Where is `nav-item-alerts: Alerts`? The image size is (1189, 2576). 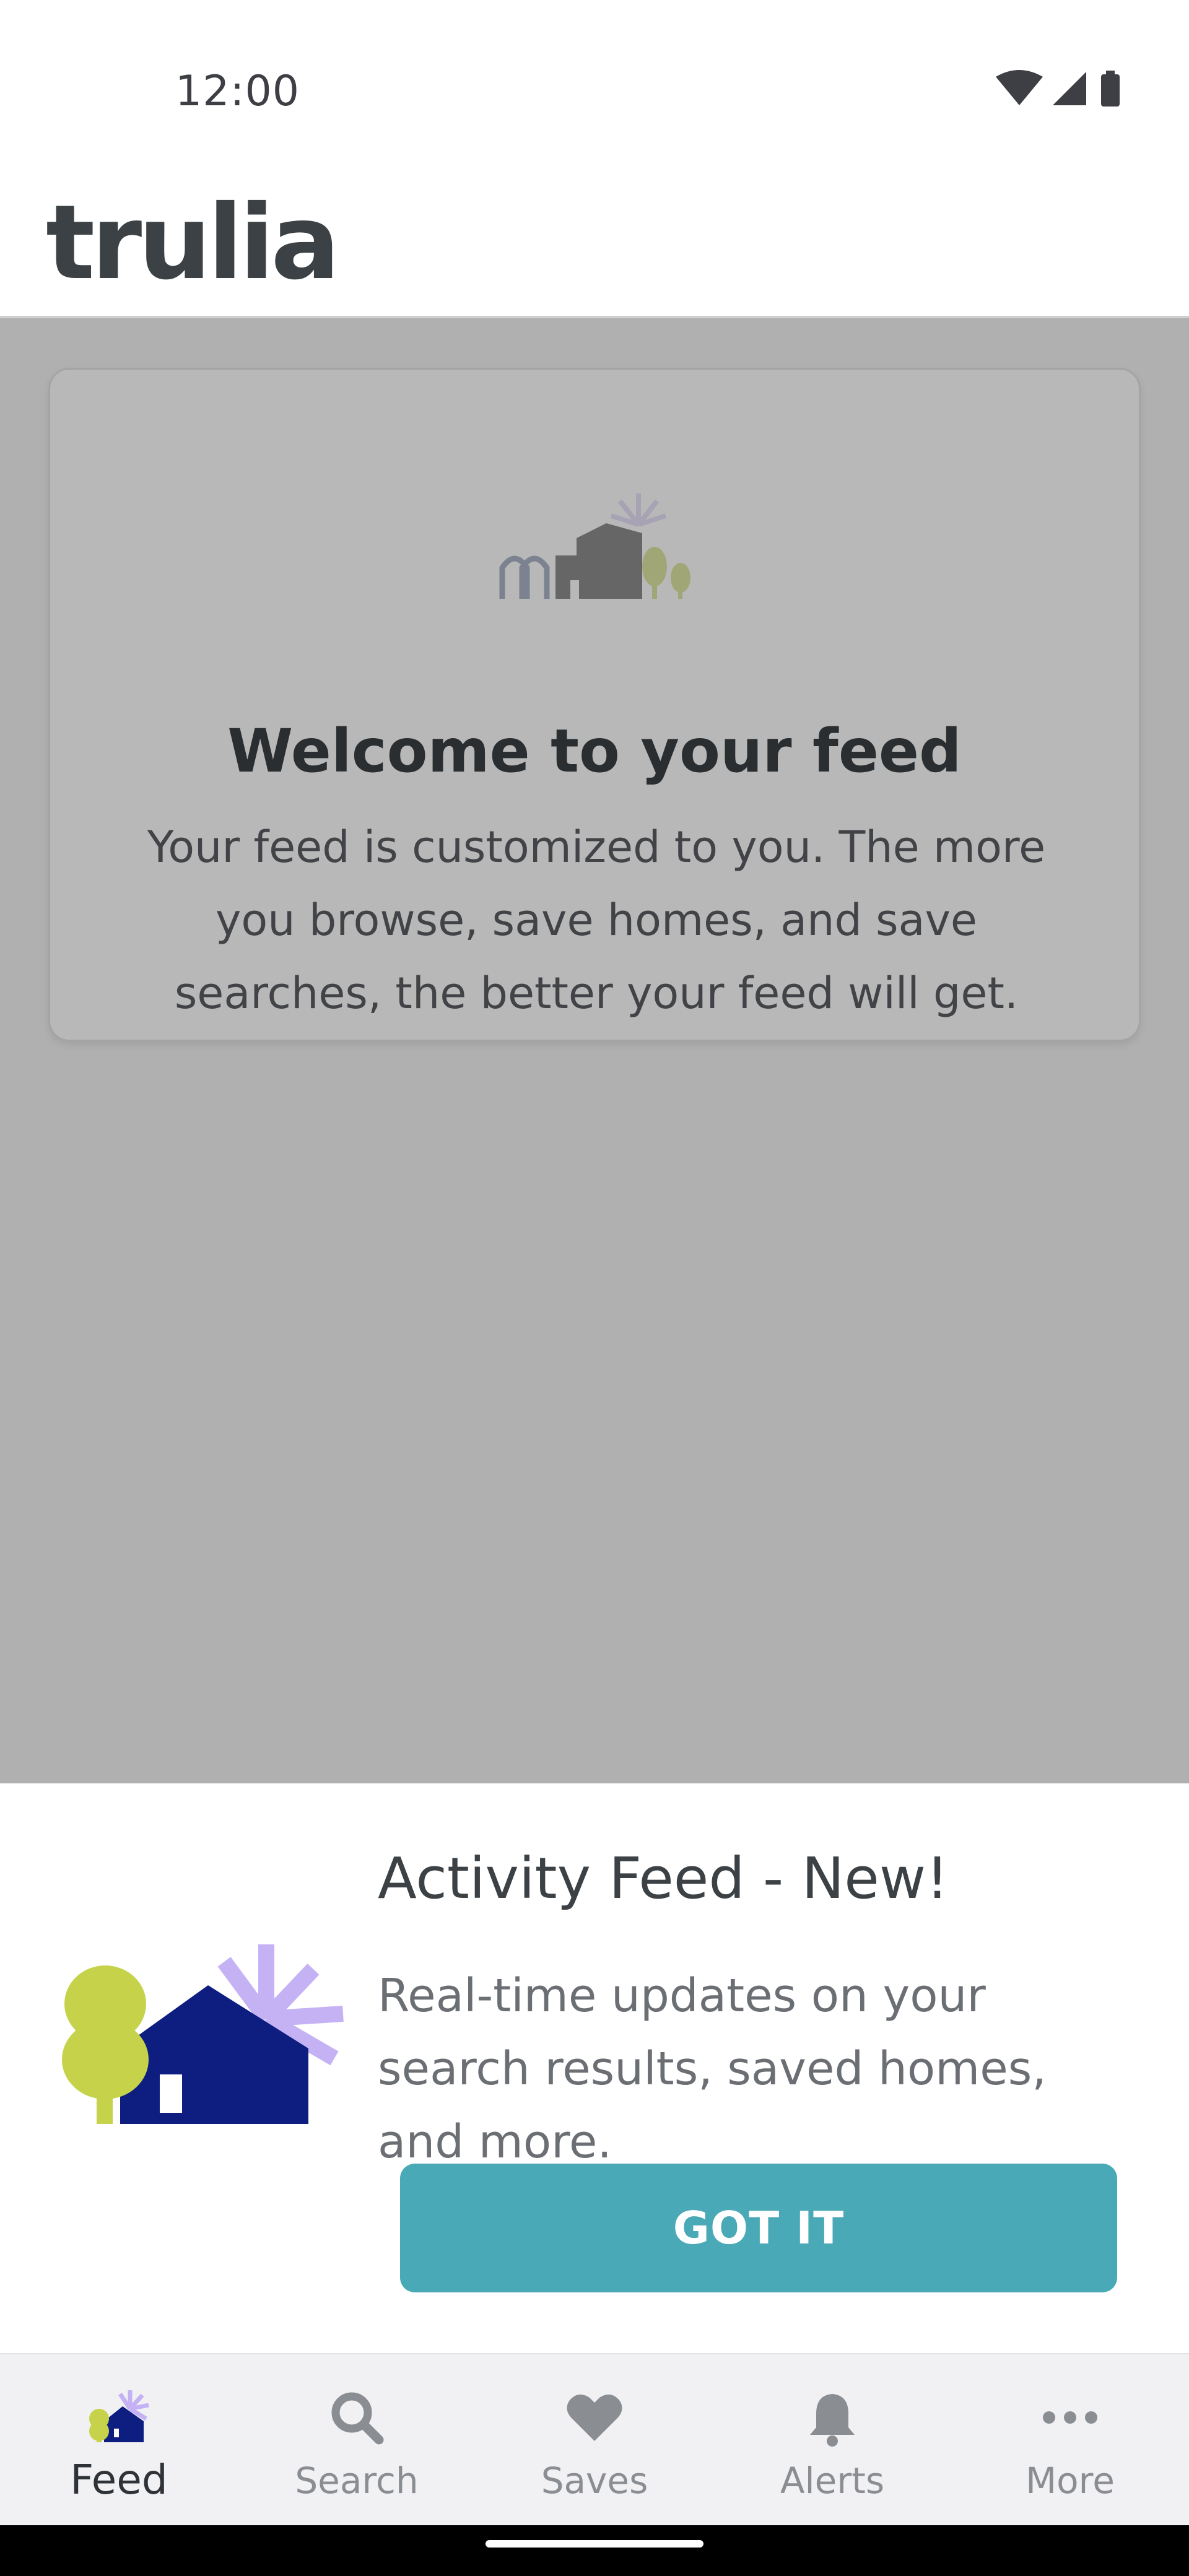 nav-item-alerts: Alerts is located at coordinates (832, 2440).